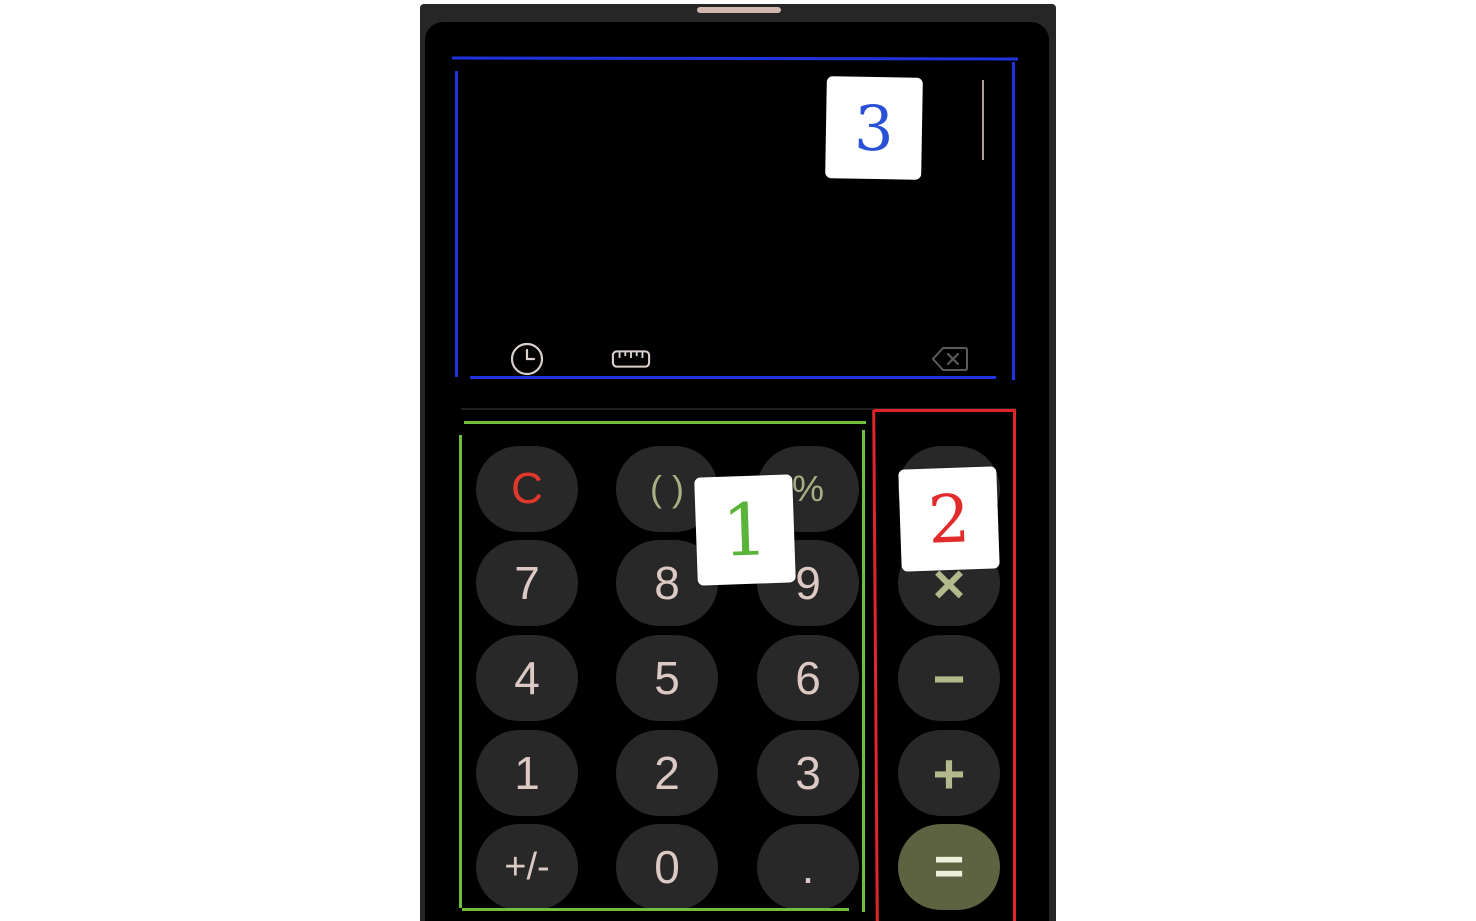 The width and height of the screenshot is (1476, 921). What do you see at coordinates (631, 359) in the screenshot?
I see `ruler-icon` at bounding box center [631, 359].